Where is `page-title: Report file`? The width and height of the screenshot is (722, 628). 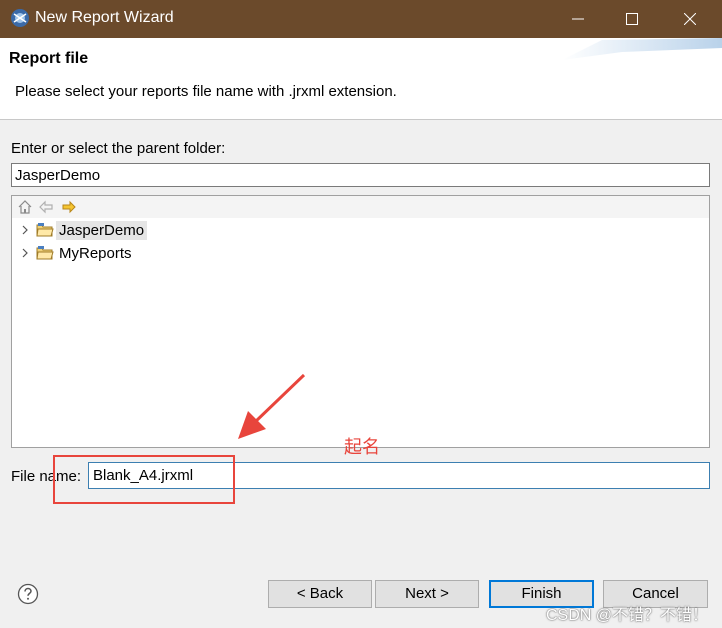
page-title: Report file is located at coordinates (49, 58).